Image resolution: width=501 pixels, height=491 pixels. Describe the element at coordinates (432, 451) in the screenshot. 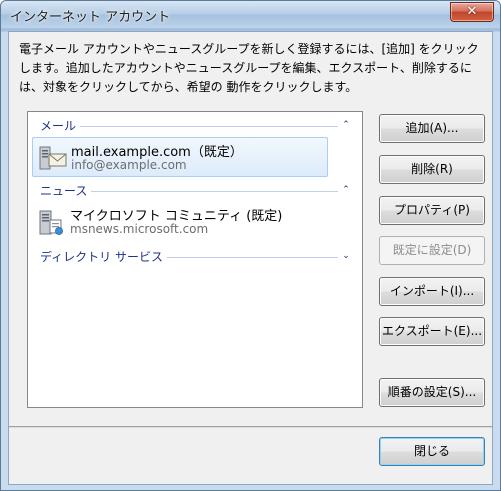

I see `close-button: 閉じる` at that location.